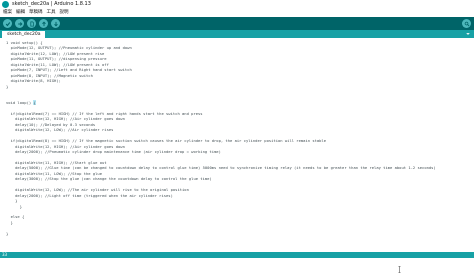 The height and width of the screenshot is (273, 474). I want to click on status-bar: 33, so click(237, 255).